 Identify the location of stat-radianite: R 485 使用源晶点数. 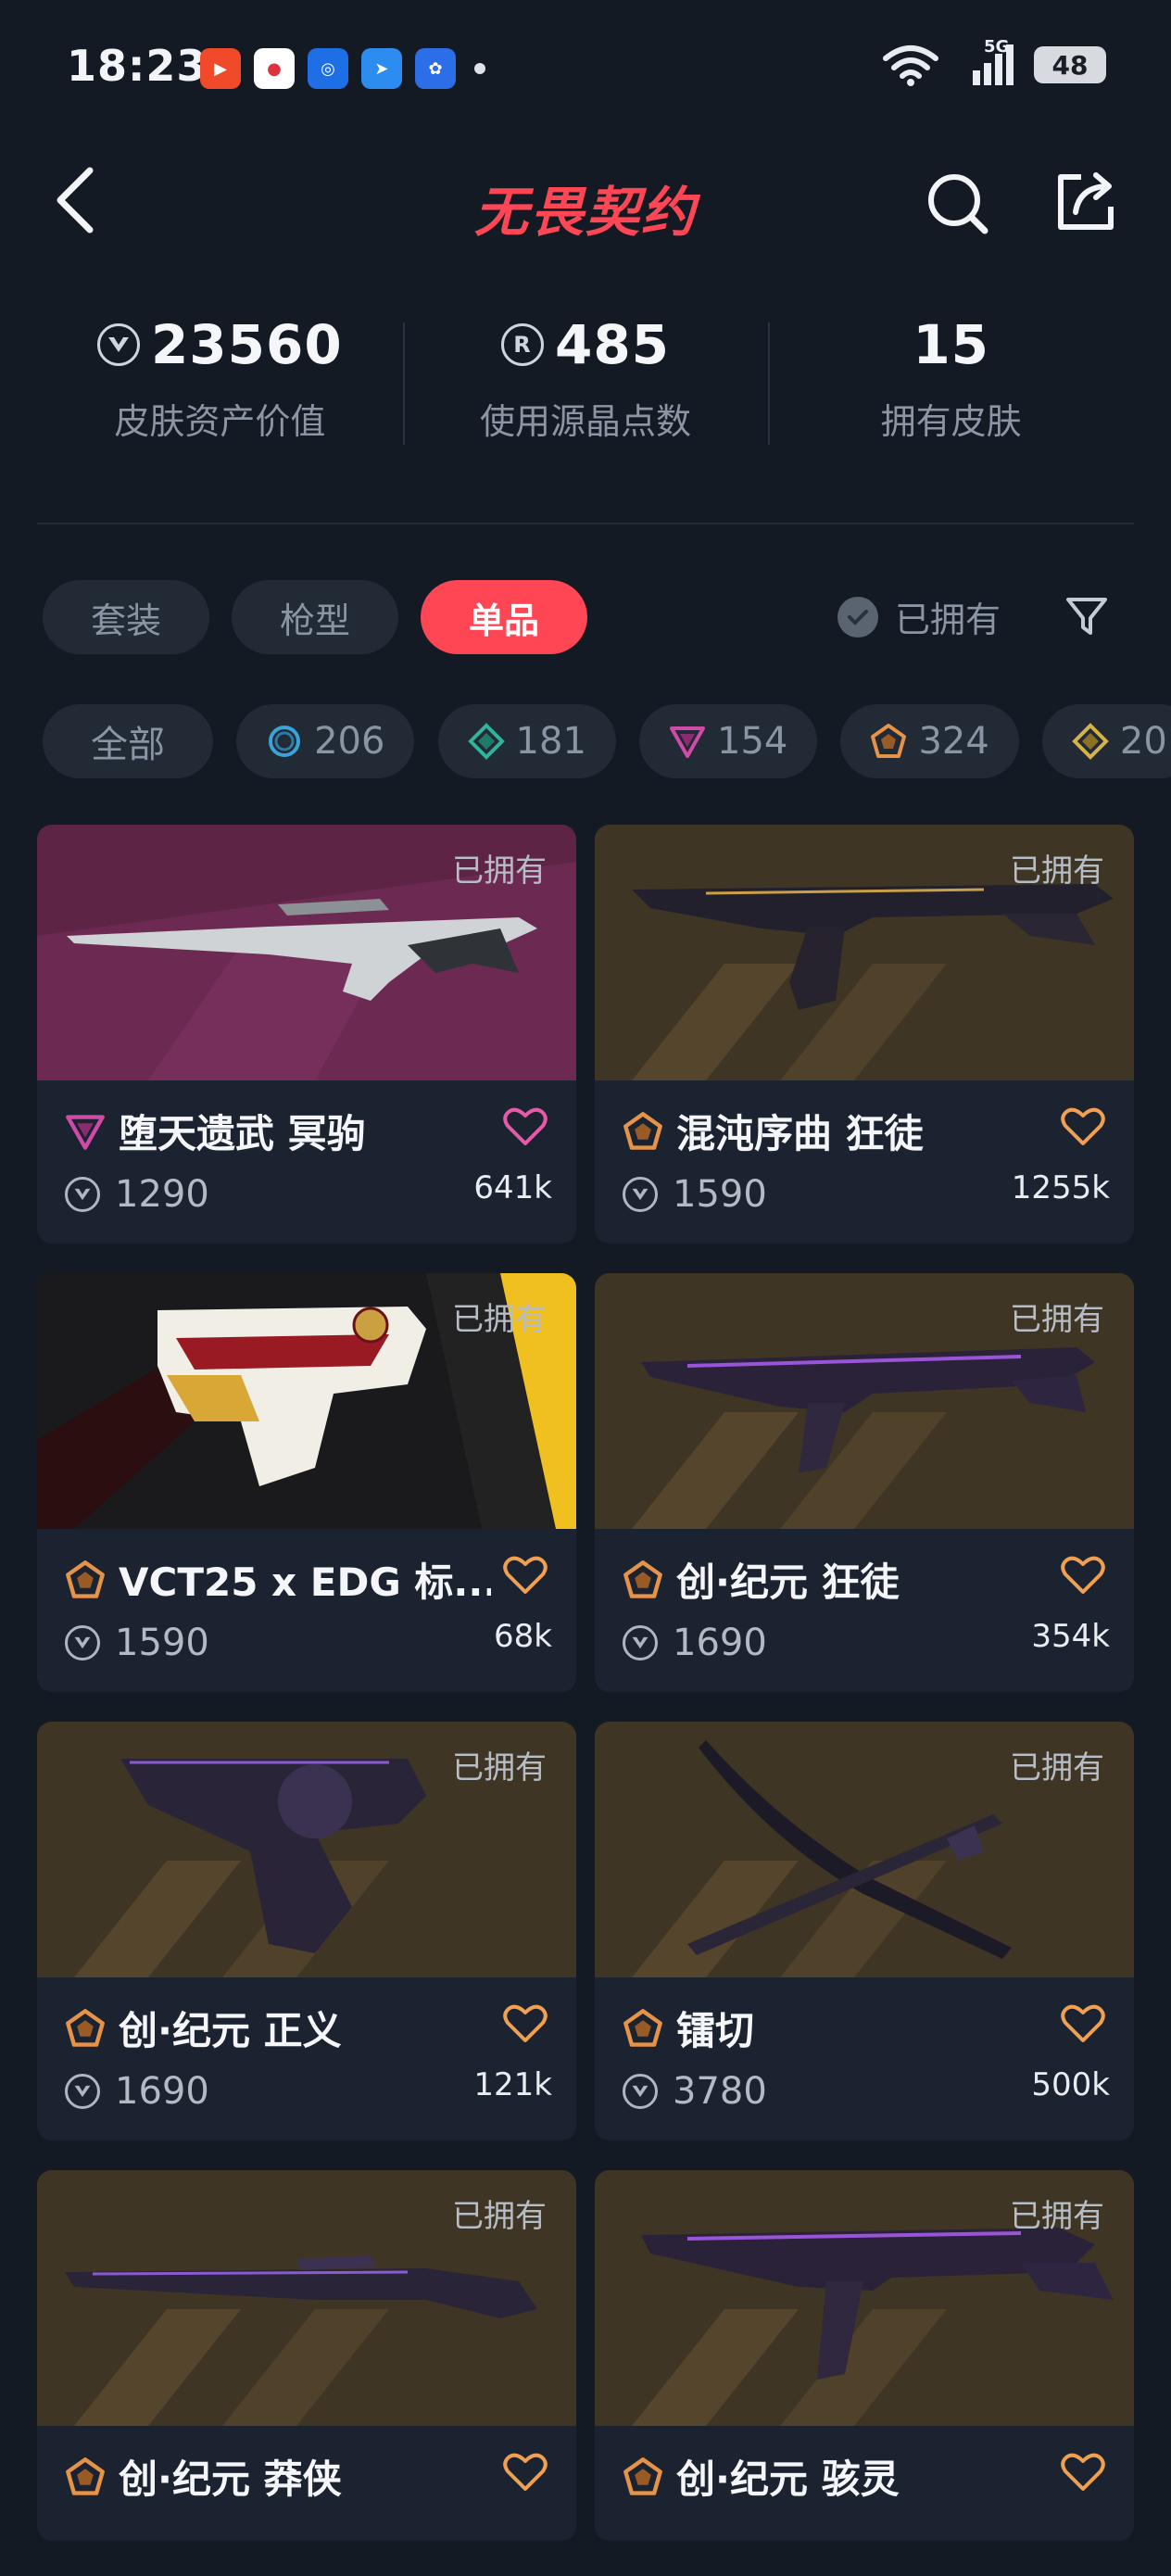
(585, 389).